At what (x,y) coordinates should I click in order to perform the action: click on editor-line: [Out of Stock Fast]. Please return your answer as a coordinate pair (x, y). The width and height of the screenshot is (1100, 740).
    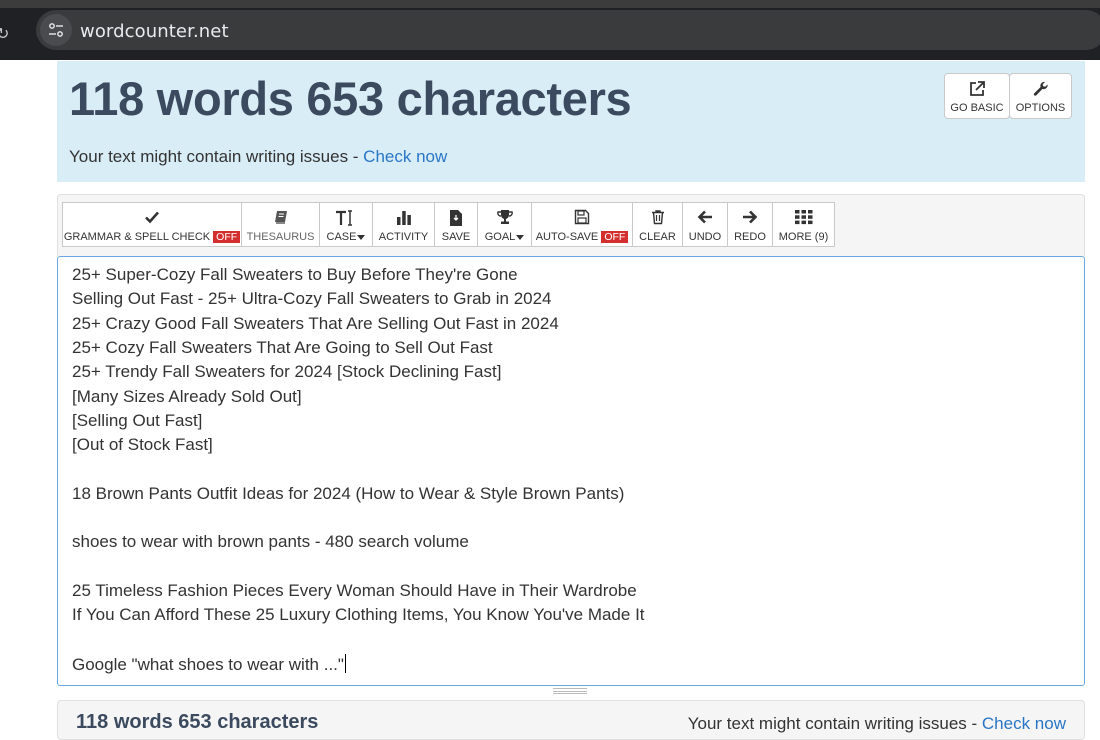
    Looking at the image, I should click on (142, 445).